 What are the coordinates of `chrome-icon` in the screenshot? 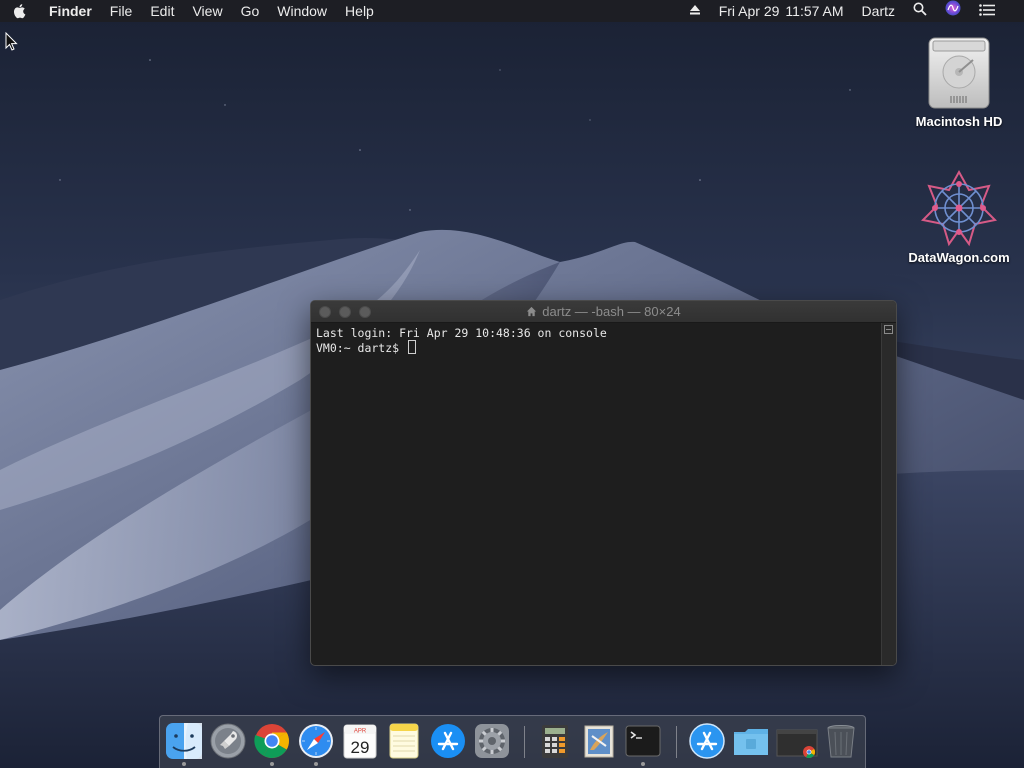 It's located at (271, 741).